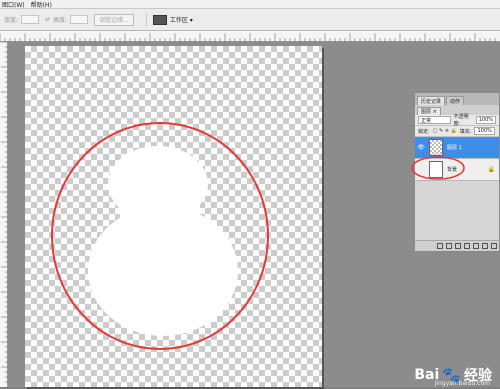 The image size is (500, 389). I want to click on layer-name: 图层 1, so click(454, 148).